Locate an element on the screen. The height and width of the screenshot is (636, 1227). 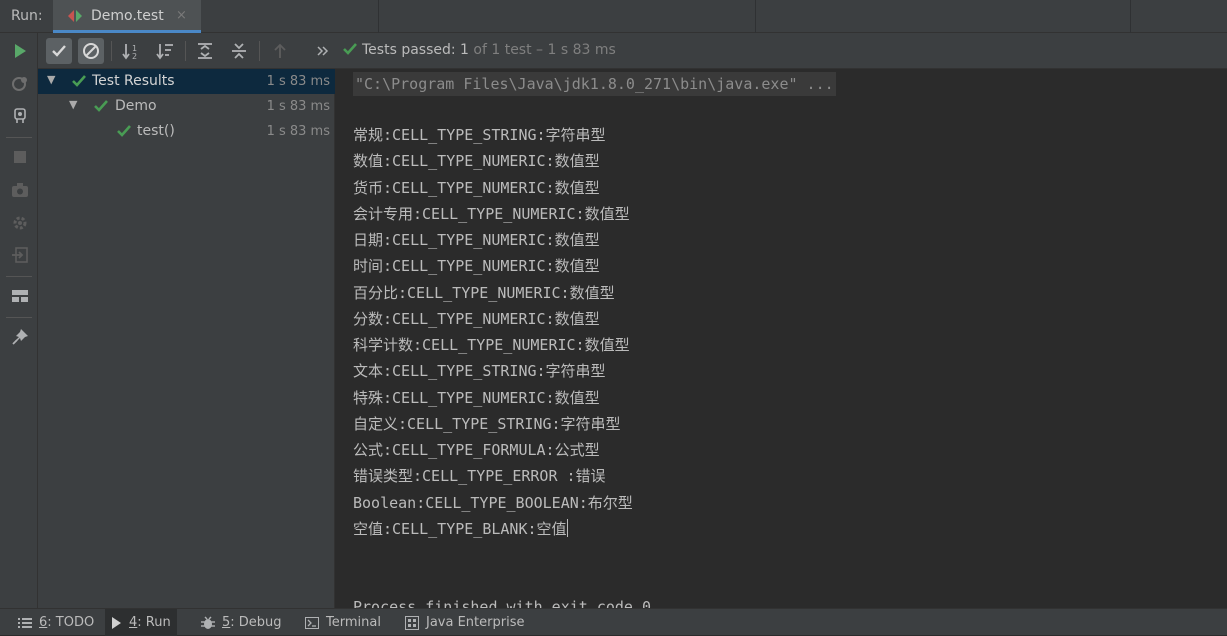
stop-icon is located at coordinates (20, 157).